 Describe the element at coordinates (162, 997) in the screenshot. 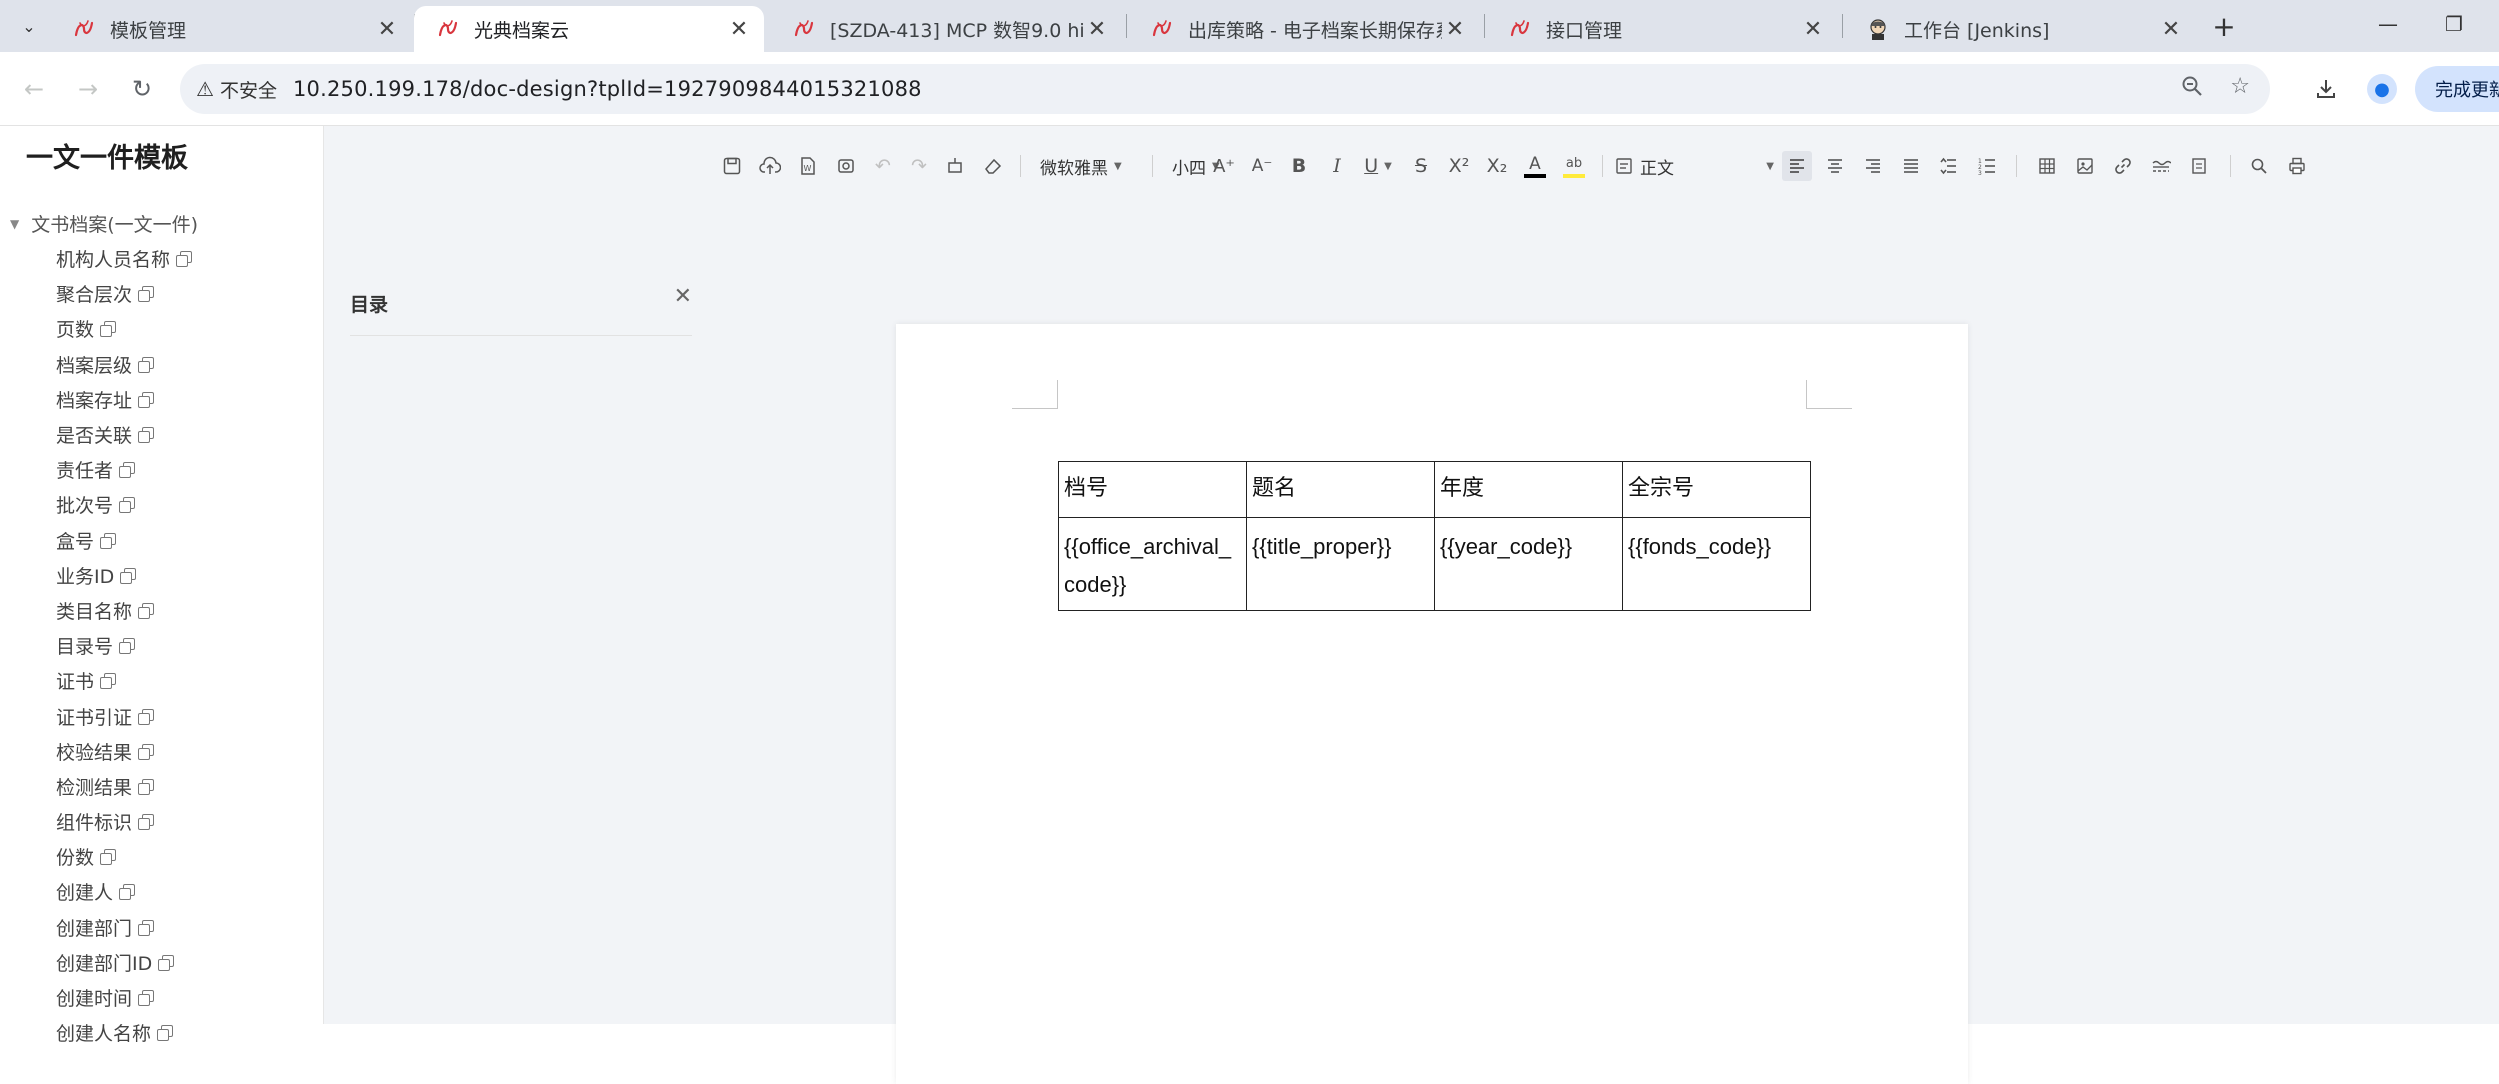

I see `tree-field-item: 创建时间` at that location.